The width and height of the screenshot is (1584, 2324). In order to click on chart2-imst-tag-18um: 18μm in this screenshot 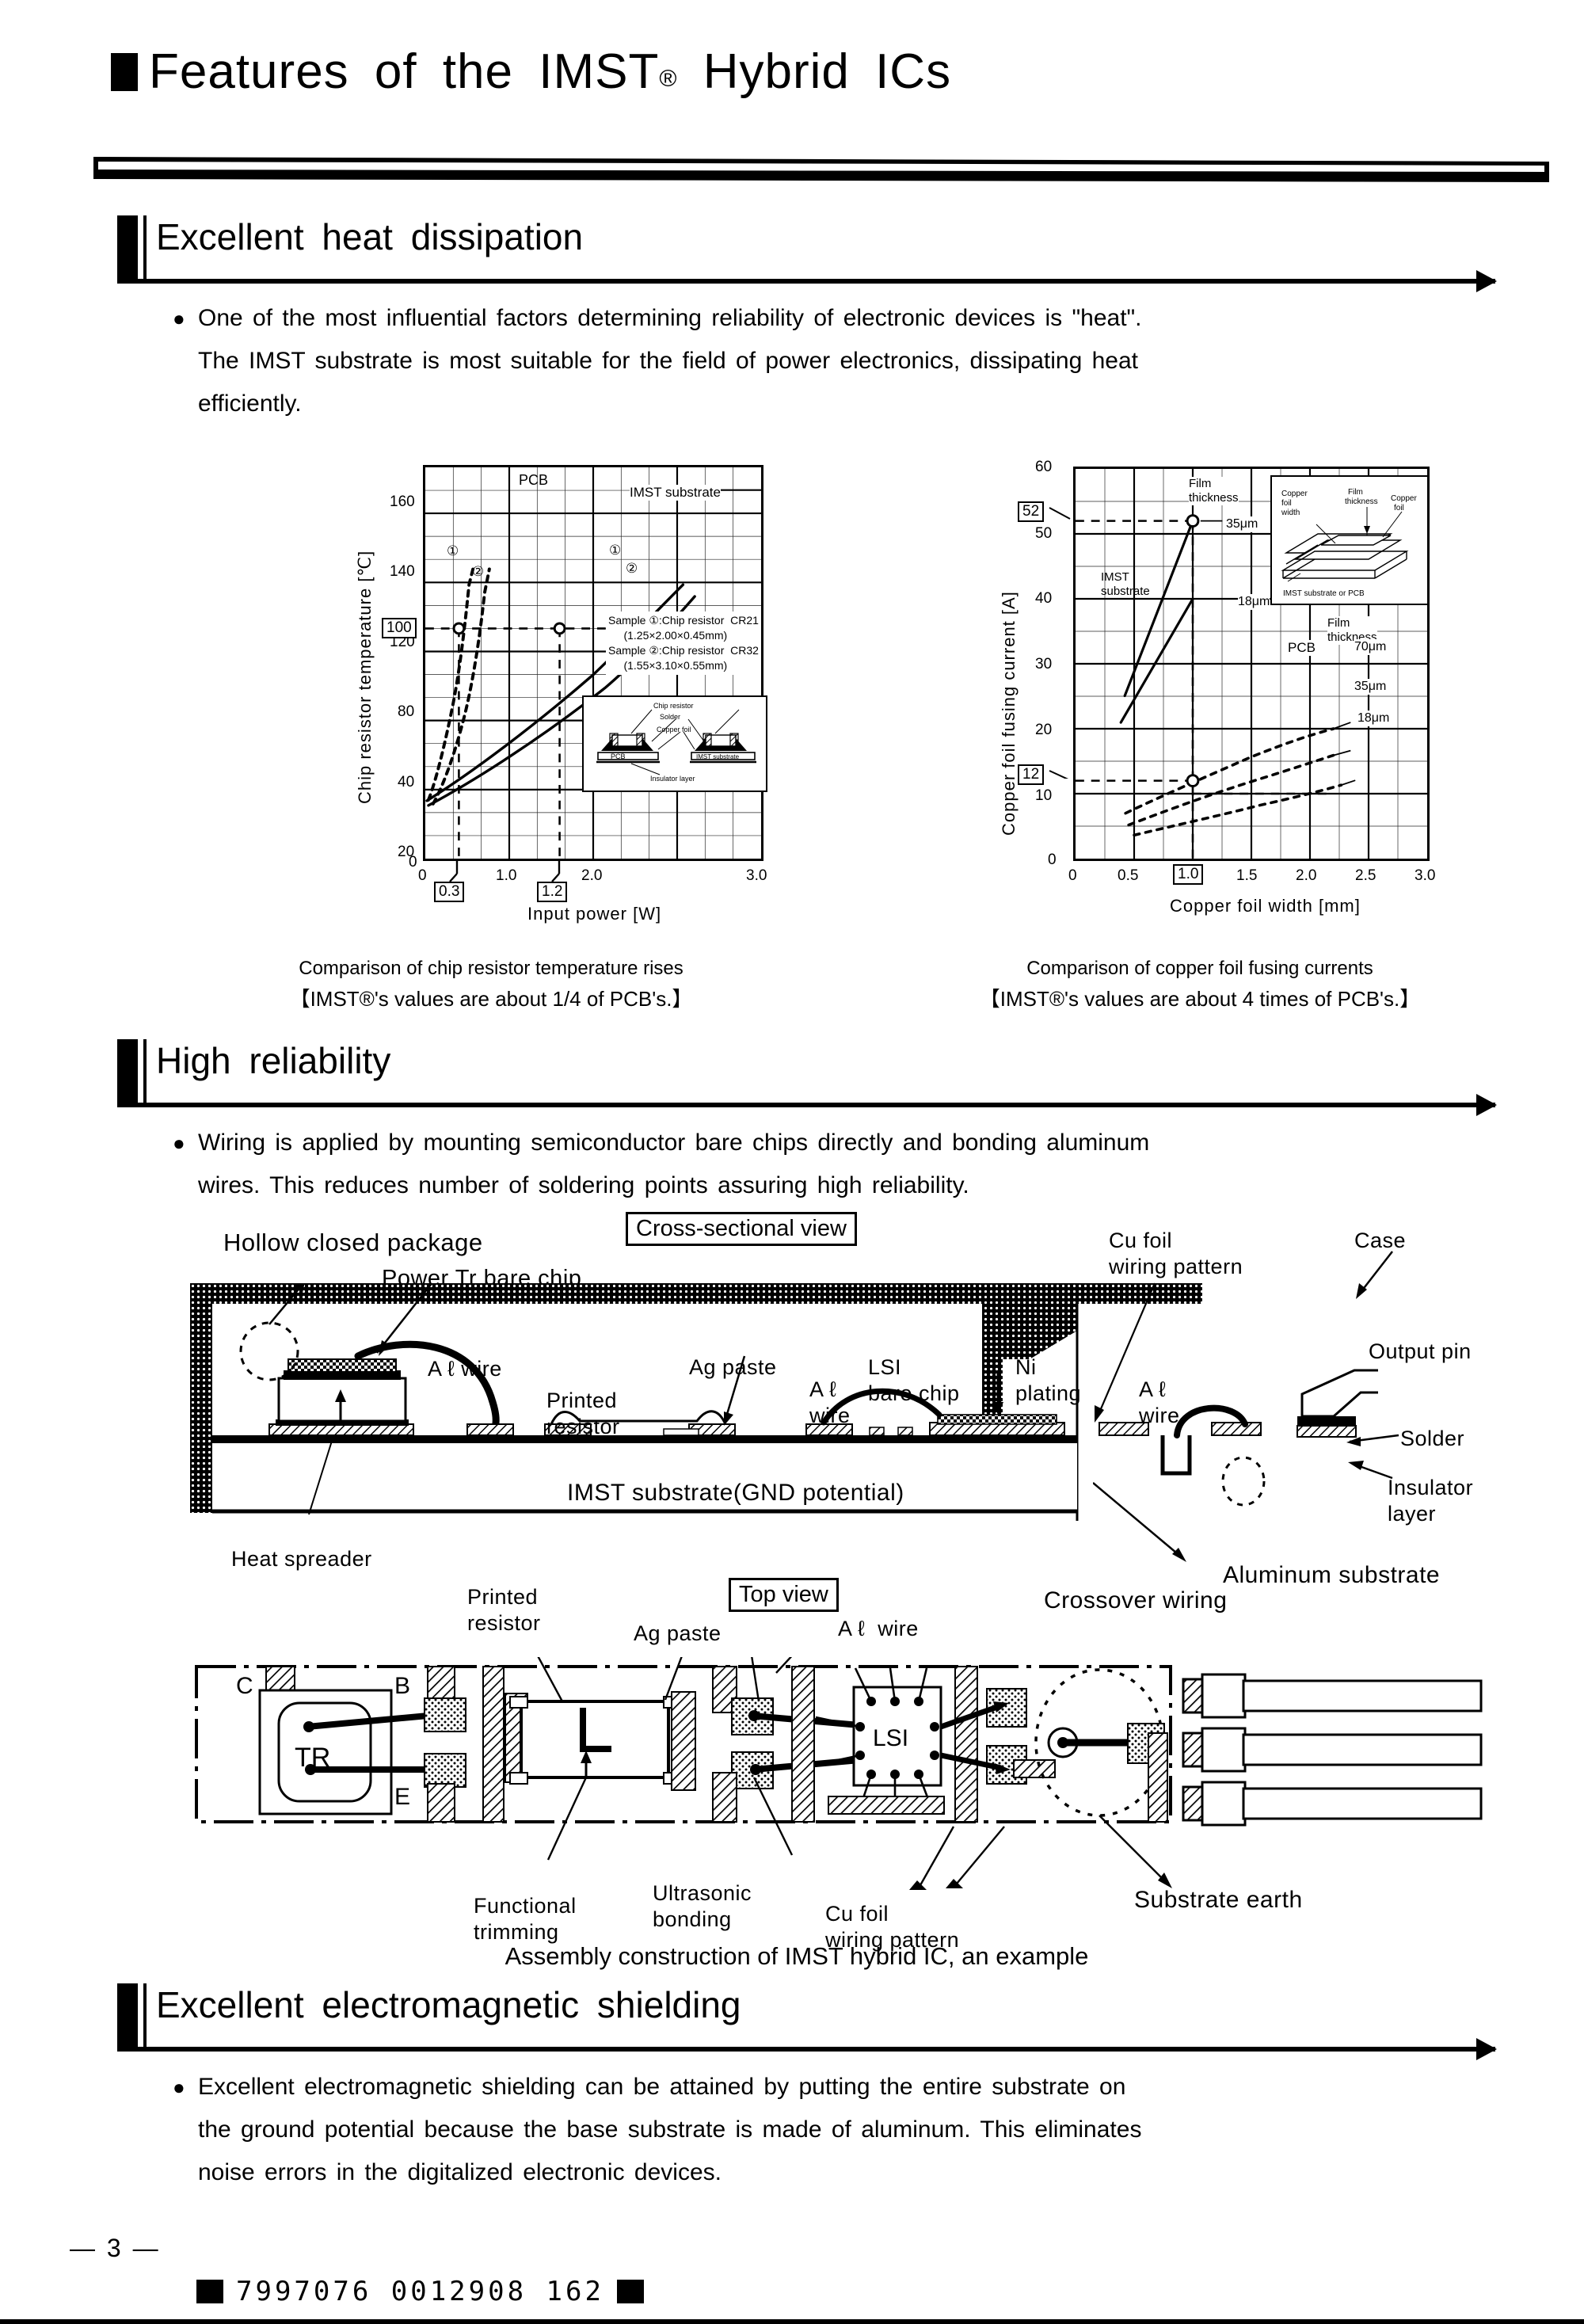, I will do `click(1254, 602)`.